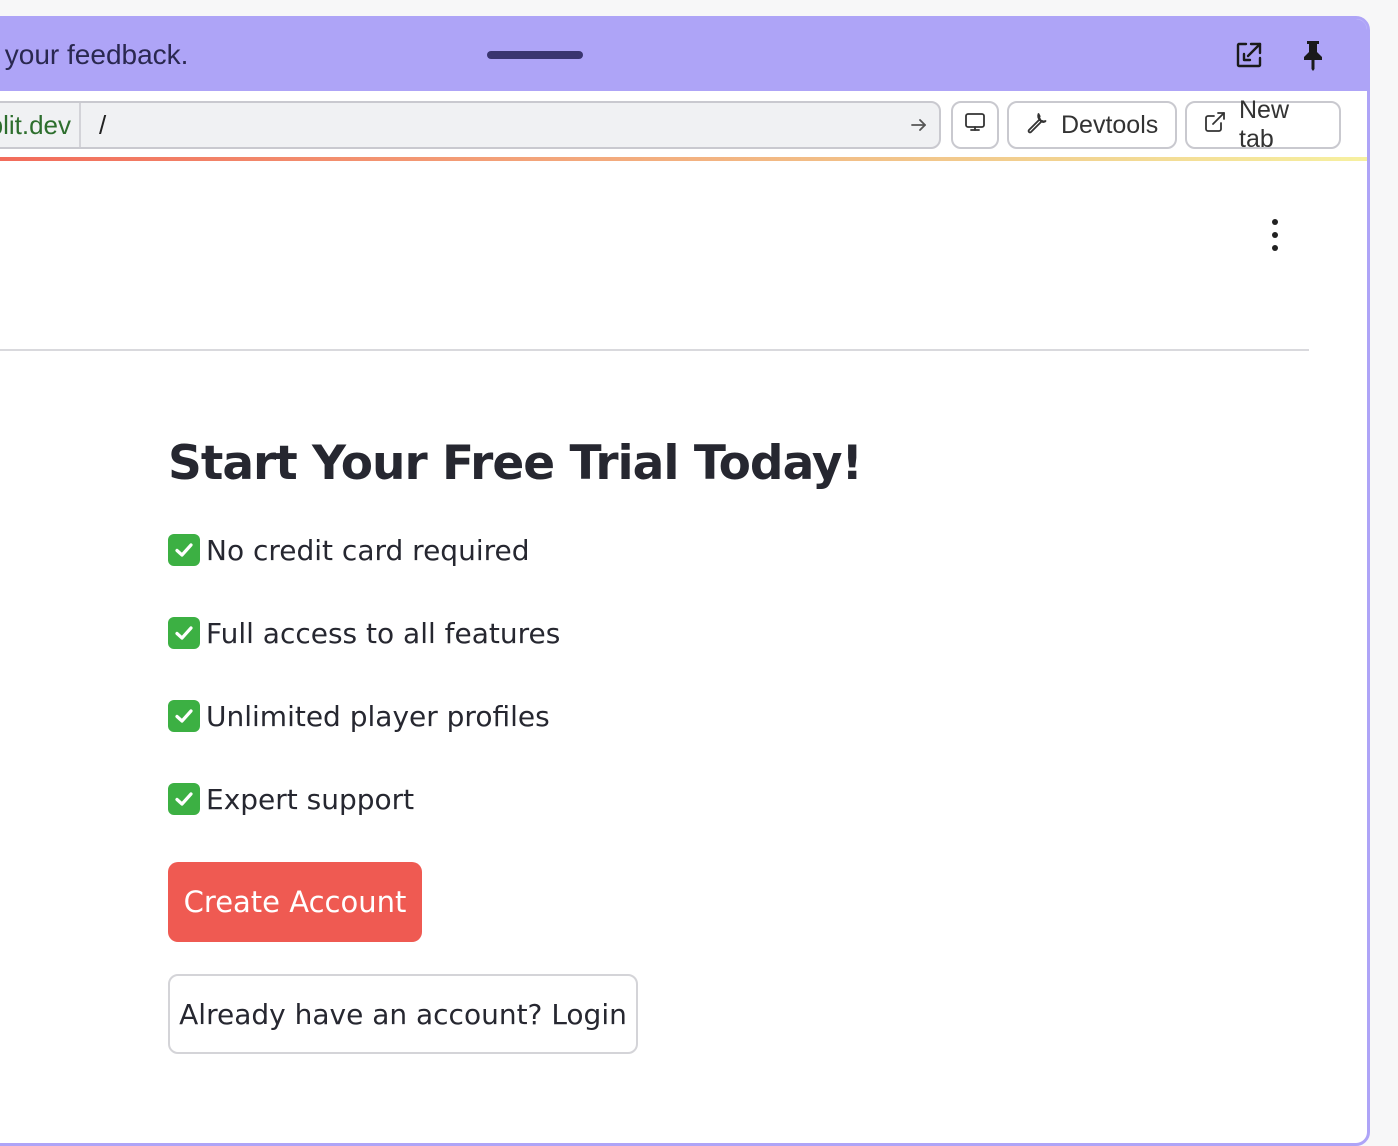 The image size is (1398, 1146). Describe the element at coordinates (40, 125) in the screenshot. I see `url-domain: plit.dev` at that location.